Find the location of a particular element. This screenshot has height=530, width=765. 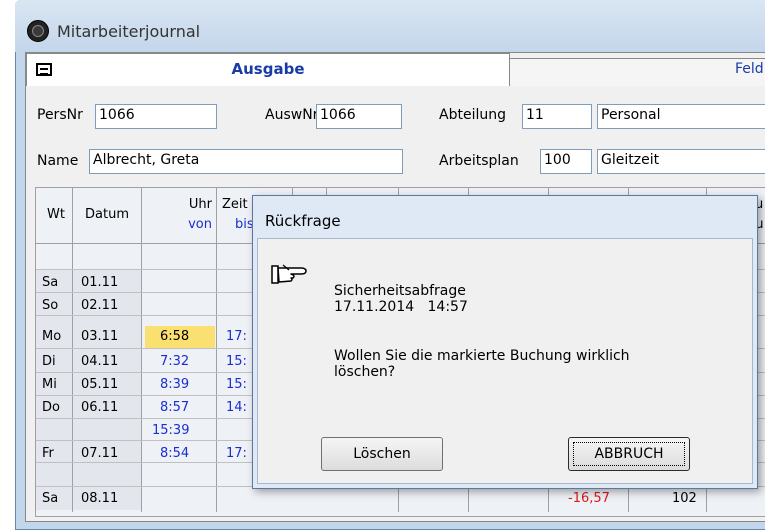

tab-feld-label: Feld is located at coordinates (749, 69).